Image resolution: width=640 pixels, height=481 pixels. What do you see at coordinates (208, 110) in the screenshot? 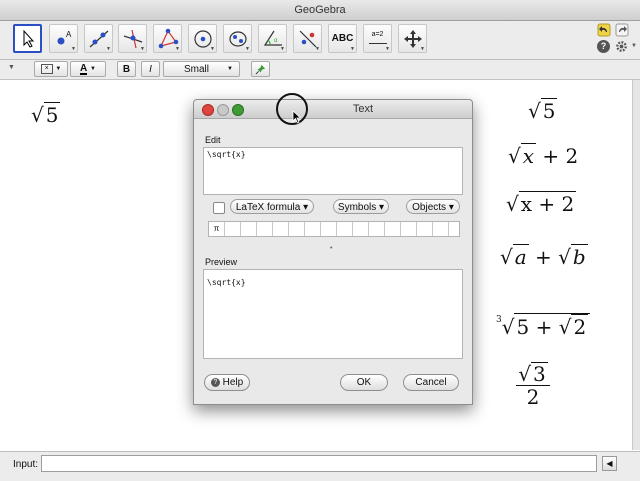
I see `close-window-button` at bounding box center [208, 110].